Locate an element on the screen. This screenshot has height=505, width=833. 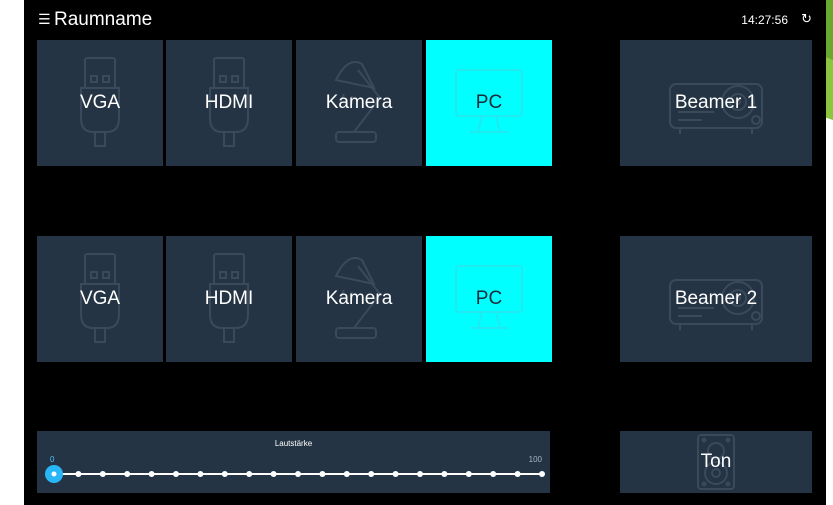
output-beamer-1-button: Beamer 1 is located at coordinates (716, 103).